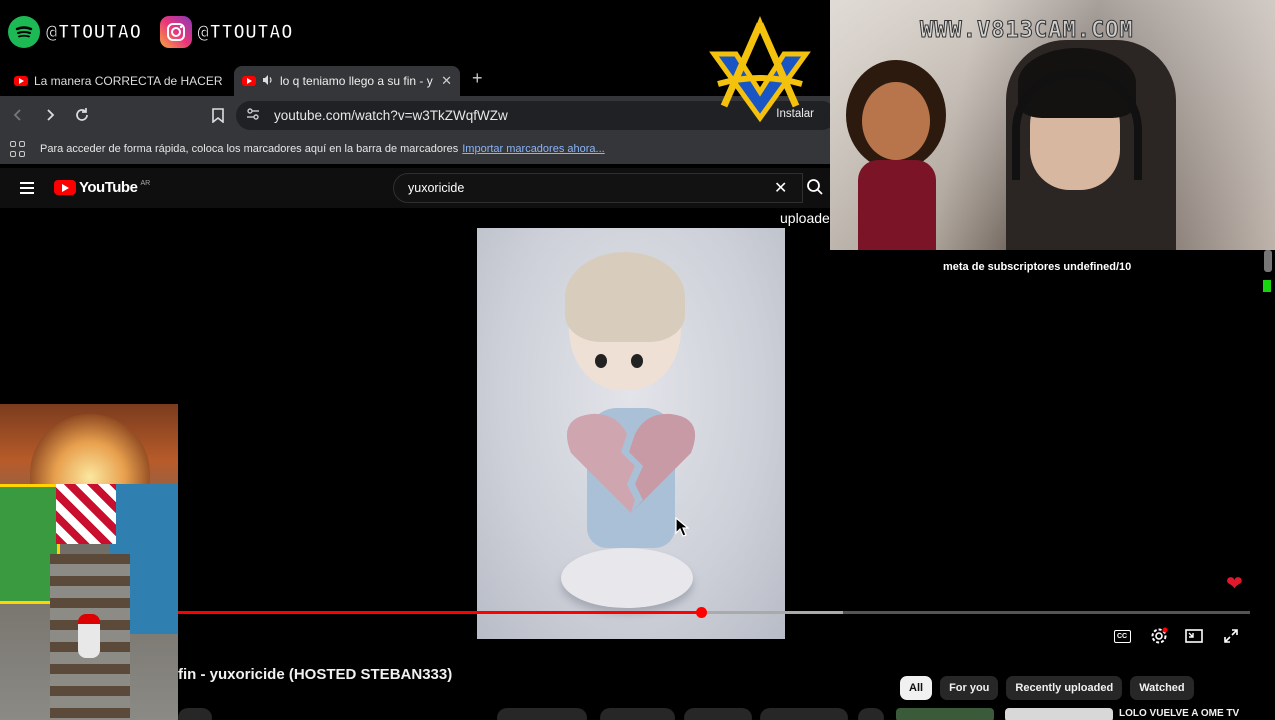 Image resolution: width=1275 pixels, height=720 pixels. I want to click on search-input: yuxoricide, so click(598, 188).